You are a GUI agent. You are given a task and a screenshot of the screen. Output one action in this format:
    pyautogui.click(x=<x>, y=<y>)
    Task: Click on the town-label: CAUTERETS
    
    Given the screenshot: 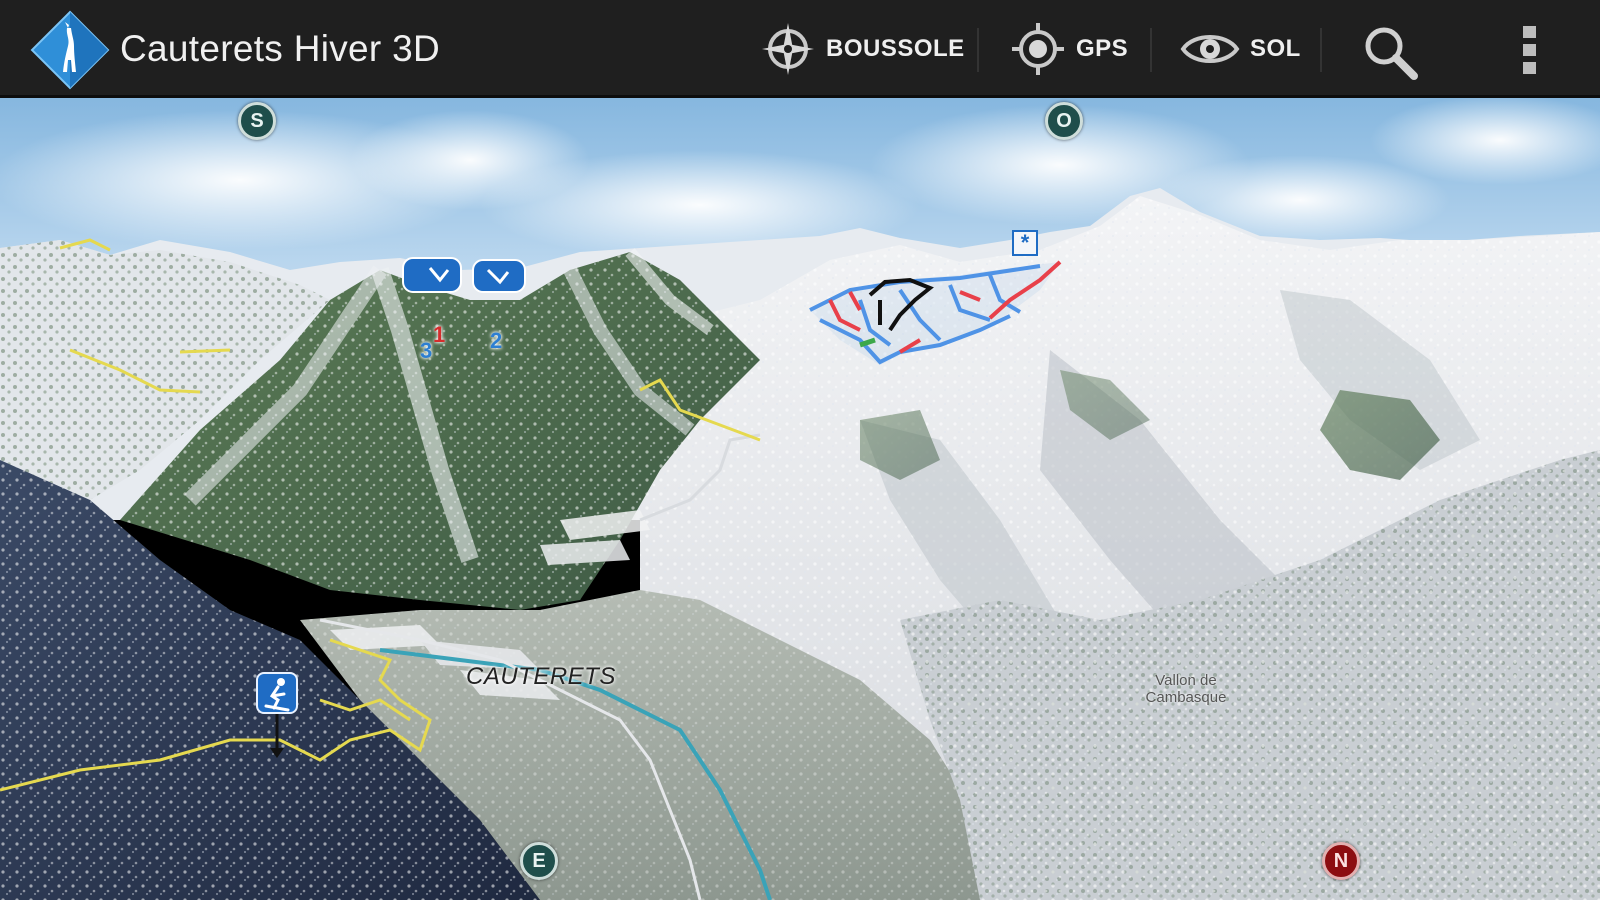 What is the action you would take?
    pyautogui.click(x=541, y=676)
    